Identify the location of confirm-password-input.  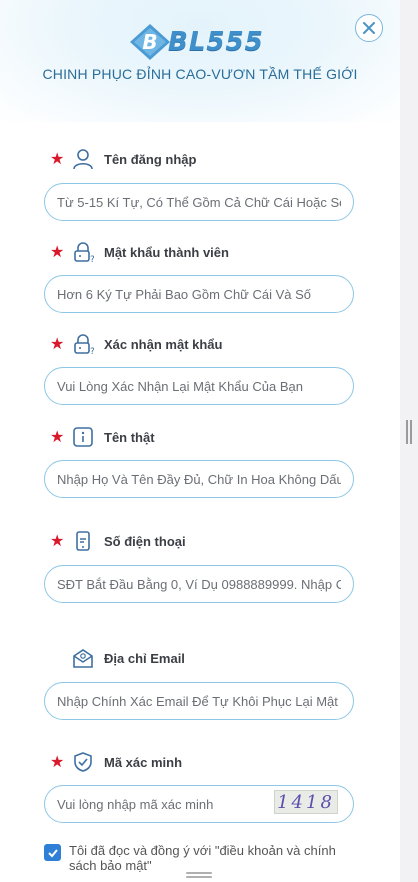
(199, 386).